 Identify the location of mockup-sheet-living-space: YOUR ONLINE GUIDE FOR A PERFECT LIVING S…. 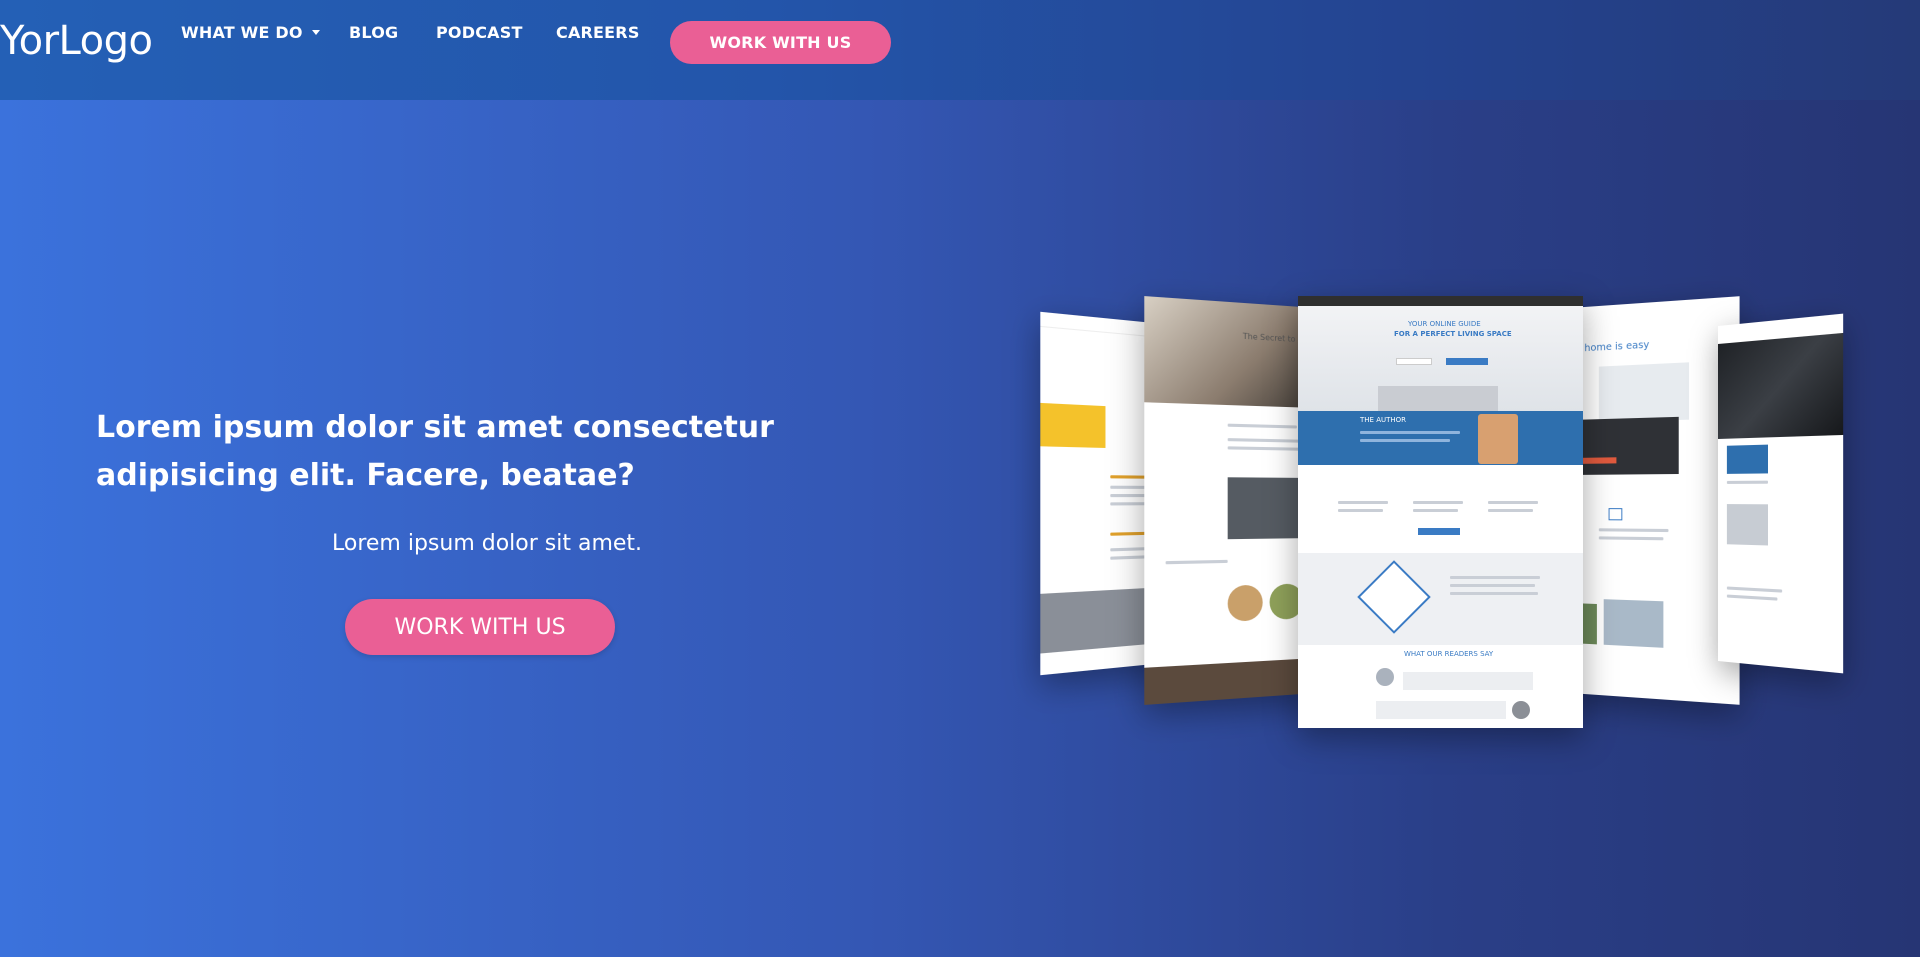
(1440, 512).